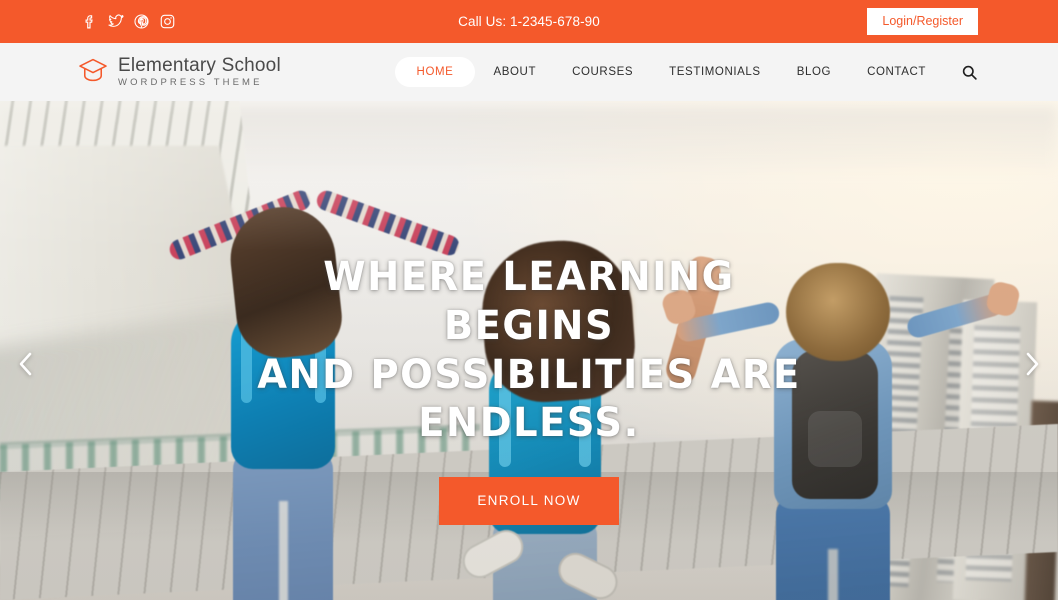 The image size is (1058, 600). I want to click on nav-item-about: ABOUT, so click(514, 72).